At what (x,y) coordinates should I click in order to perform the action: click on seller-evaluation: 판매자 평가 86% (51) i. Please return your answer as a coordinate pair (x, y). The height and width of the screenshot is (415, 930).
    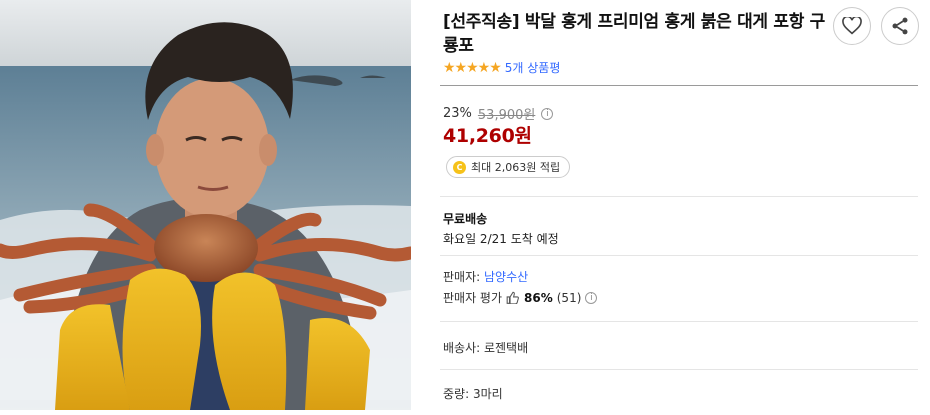
    Looking at the image, I should click on (520, 297).